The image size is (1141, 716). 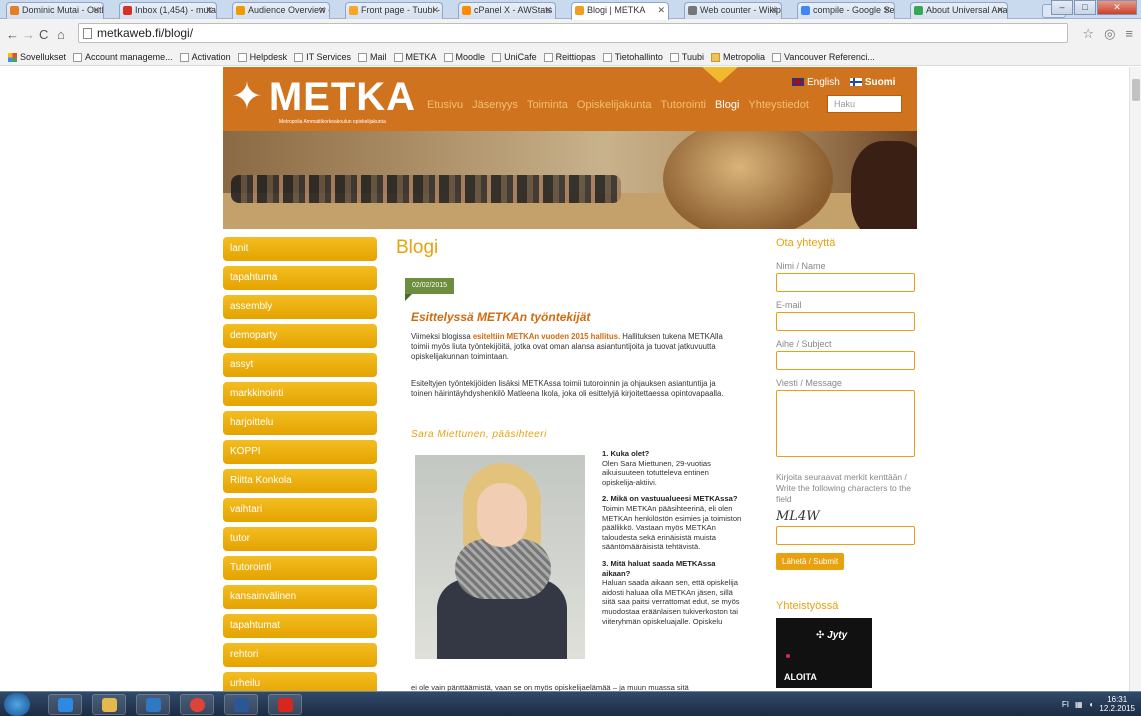 I want to click on minimize-button: –, so click(x=1062, y=7).